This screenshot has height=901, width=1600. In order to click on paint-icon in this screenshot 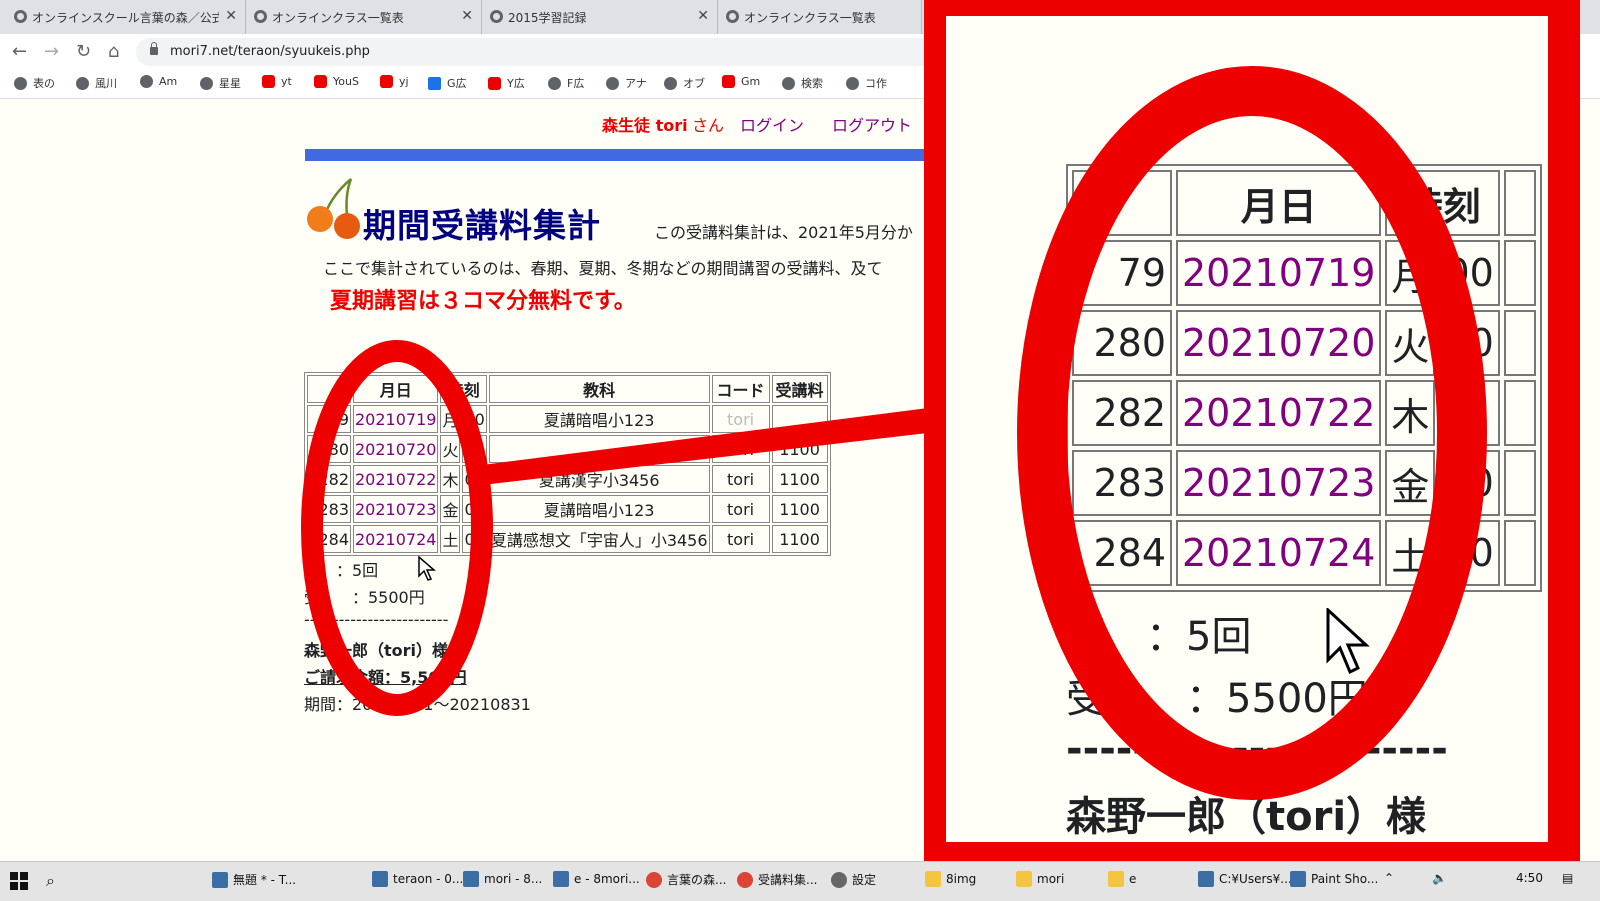, I will do `click(1298, 879)`.